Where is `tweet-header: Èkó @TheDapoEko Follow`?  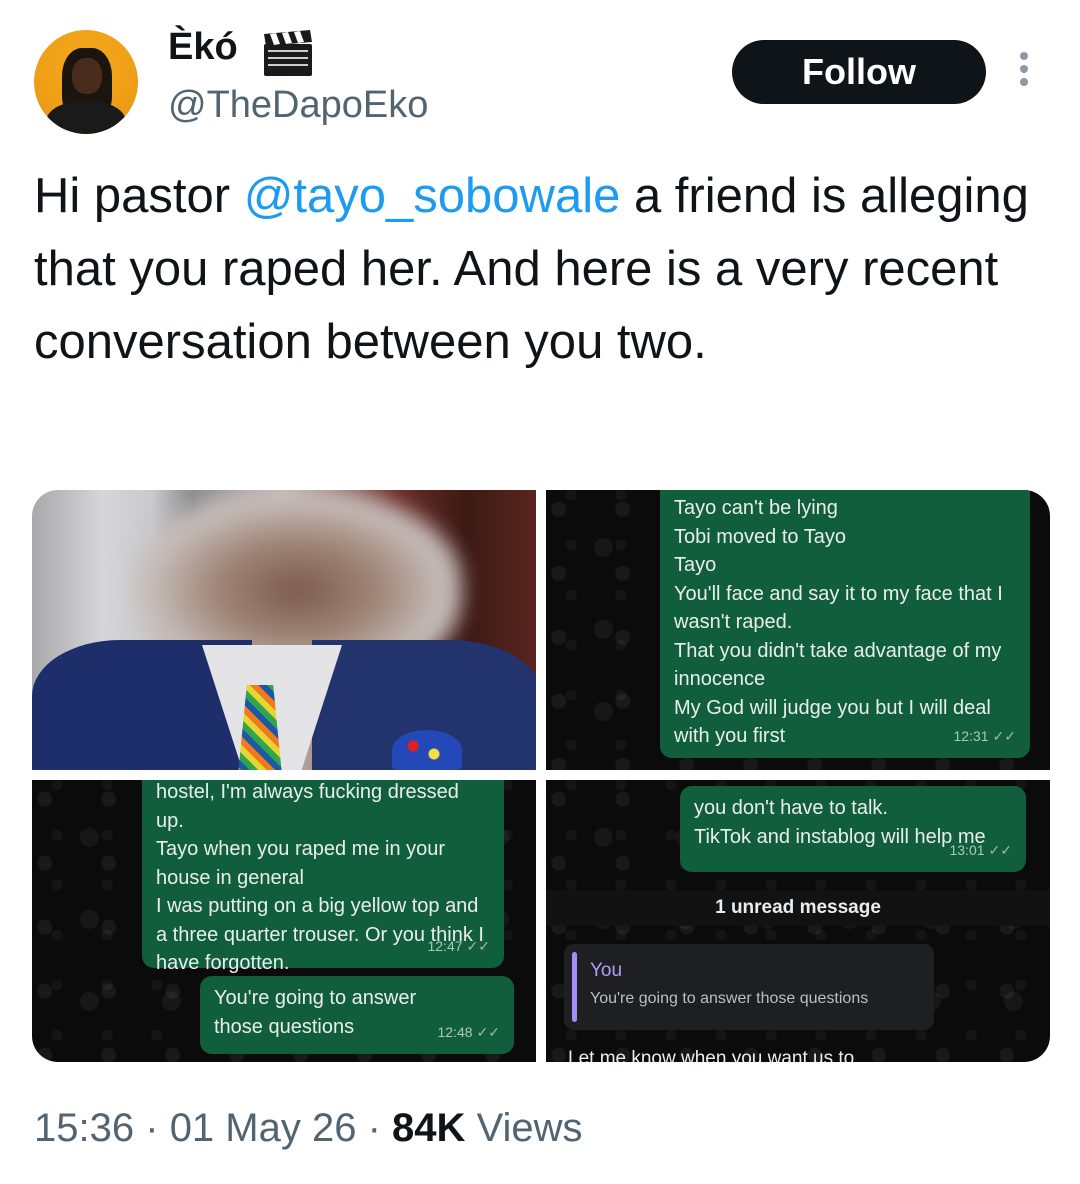 tweet-header: Èkó @TheDapoEko Follow is located at coordinates (540, 75).